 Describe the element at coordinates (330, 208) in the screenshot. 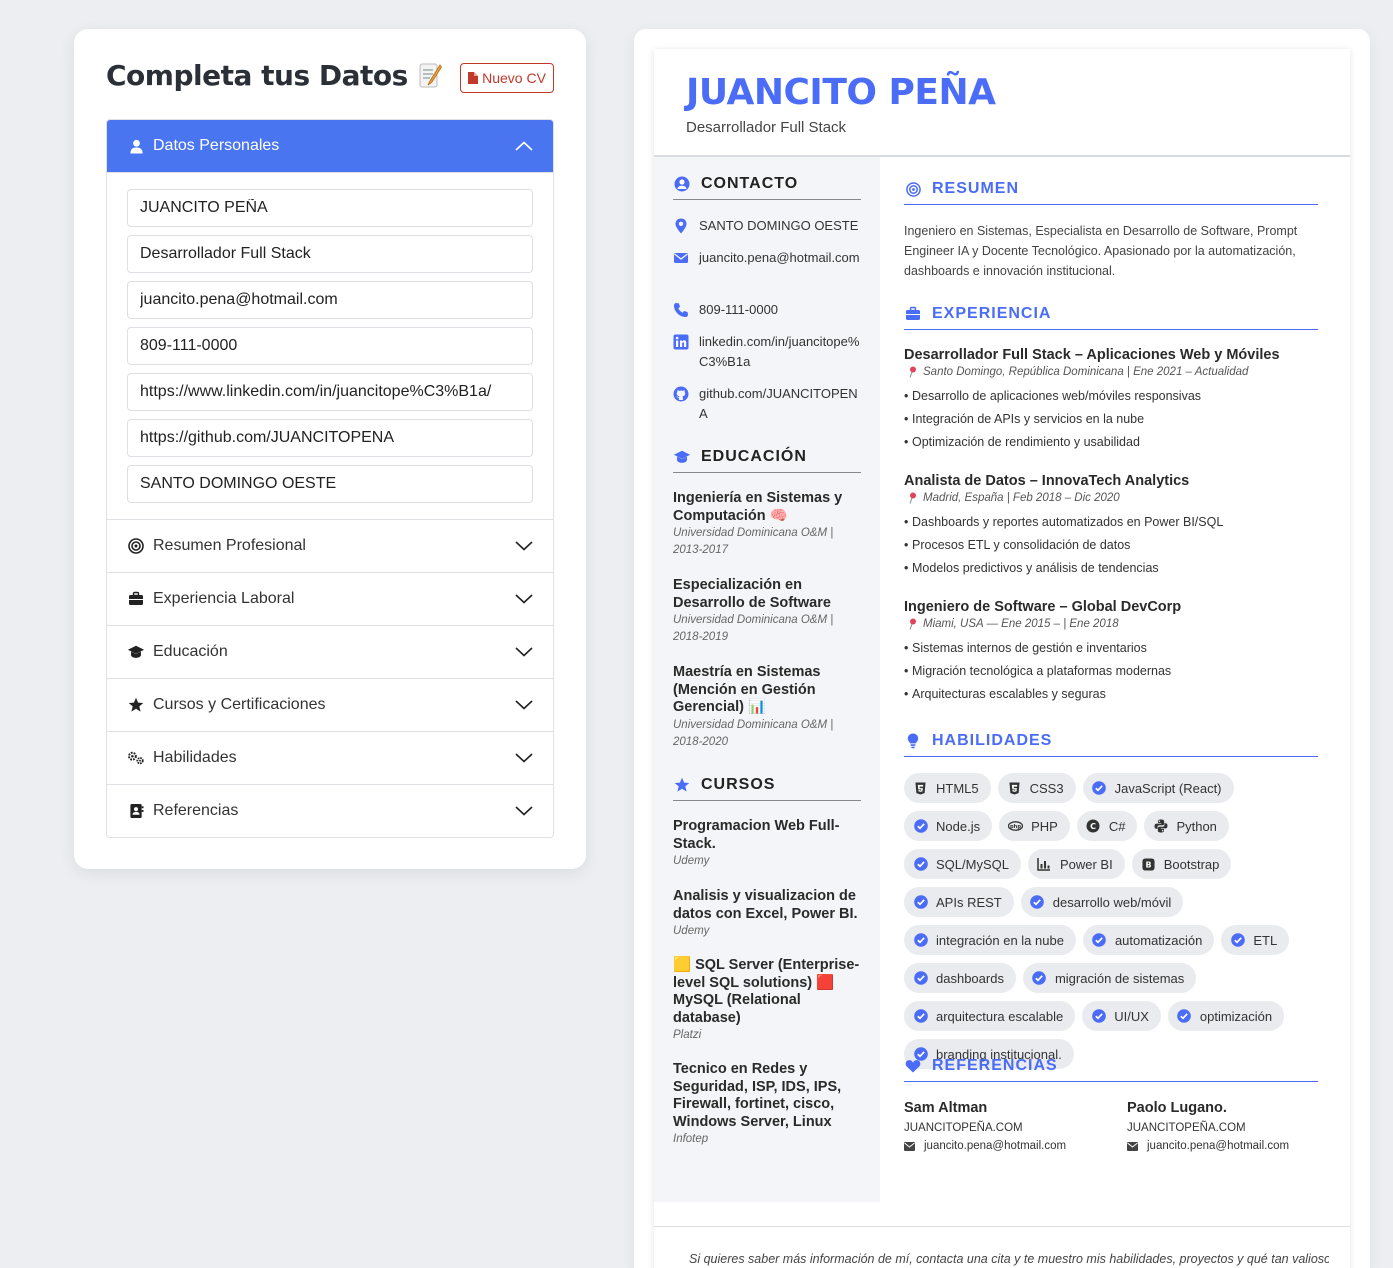

I see `name-field` at that location.